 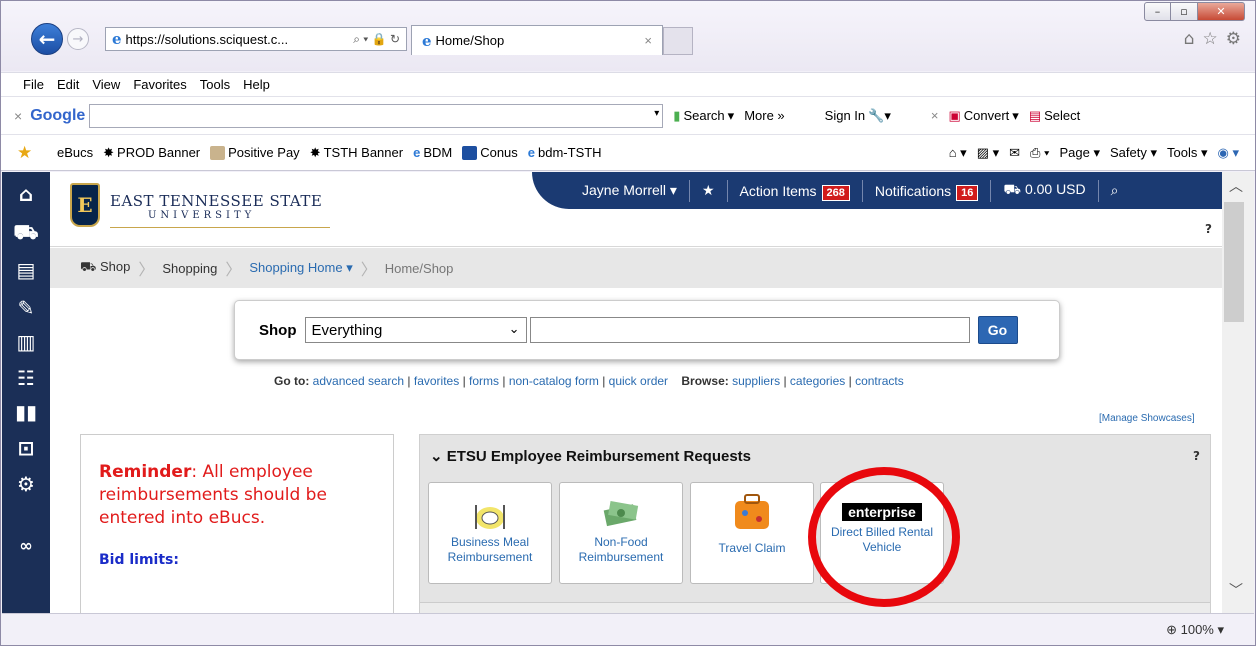 I want to click on toolbar-close-icon: ×, so click(x=18, y=116).